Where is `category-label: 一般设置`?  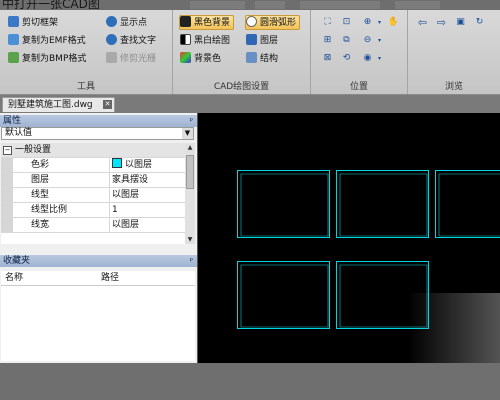
category-label: 一般设置 is located at coordinates (33, 150).